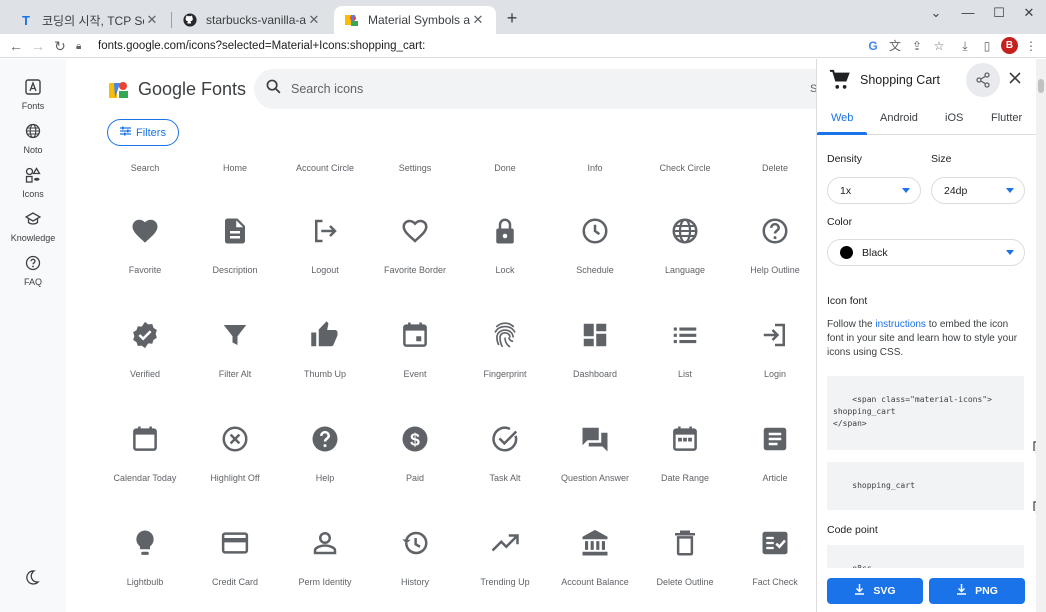 The width and height of the screenshot is (1046, 612). Describe the element at coordinates (965, 46) in the screenshot. I see `download-icon: ⤓` at that location.